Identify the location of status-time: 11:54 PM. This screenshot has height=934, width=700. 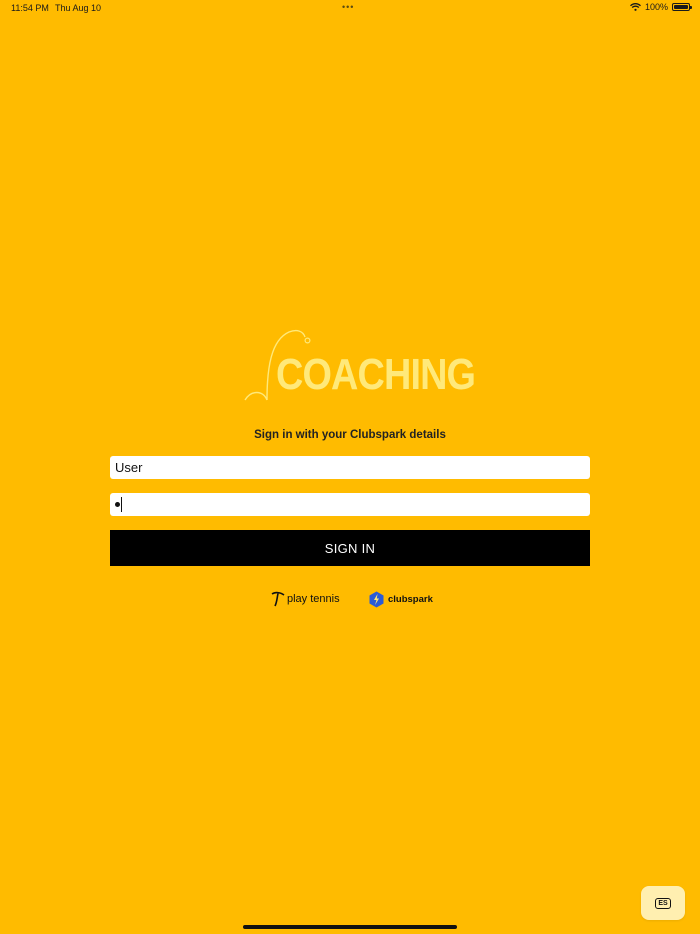
(30, 8).